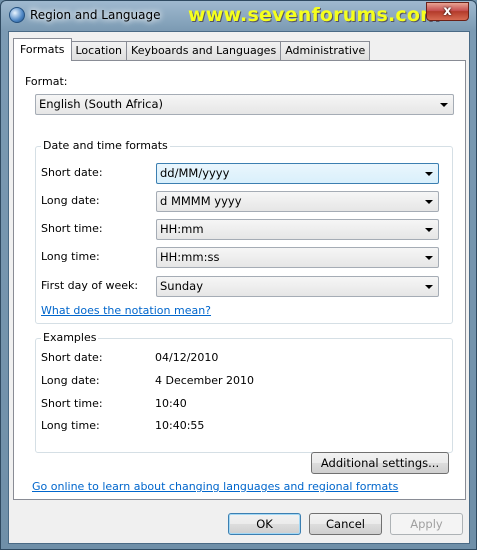  Describe the element at coordinates (297, 173) in the screenshot. I see `short-date-dropdown: dd/MM/yyyy` at that location.